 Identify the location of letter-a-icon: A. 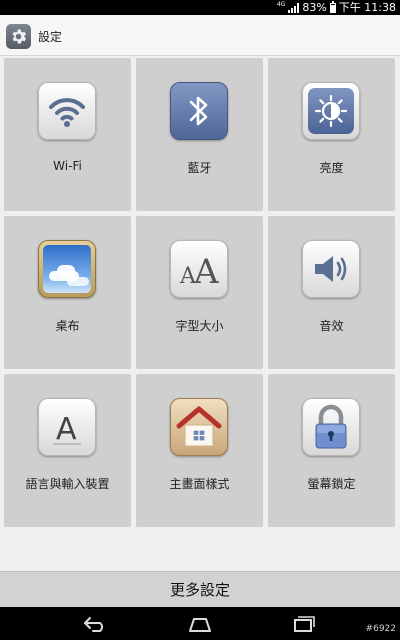
(67, 427).